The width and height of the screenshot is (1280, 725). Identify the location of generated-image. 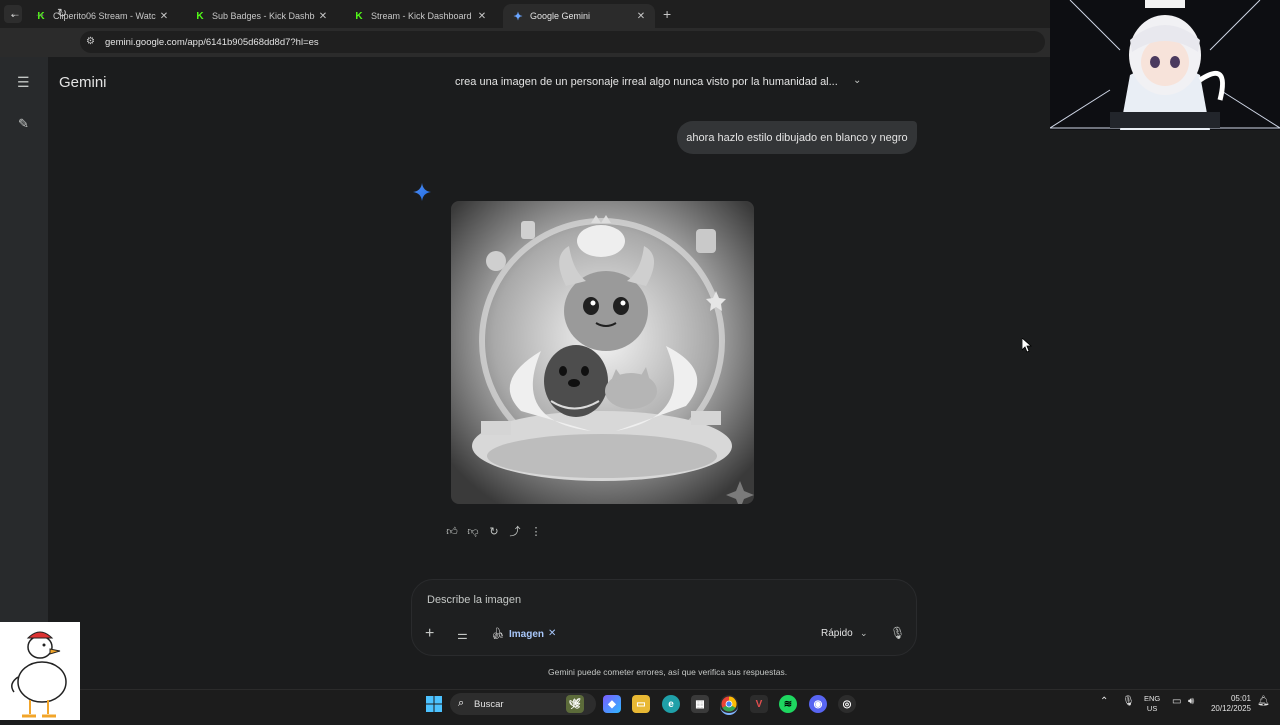
(602, 352).